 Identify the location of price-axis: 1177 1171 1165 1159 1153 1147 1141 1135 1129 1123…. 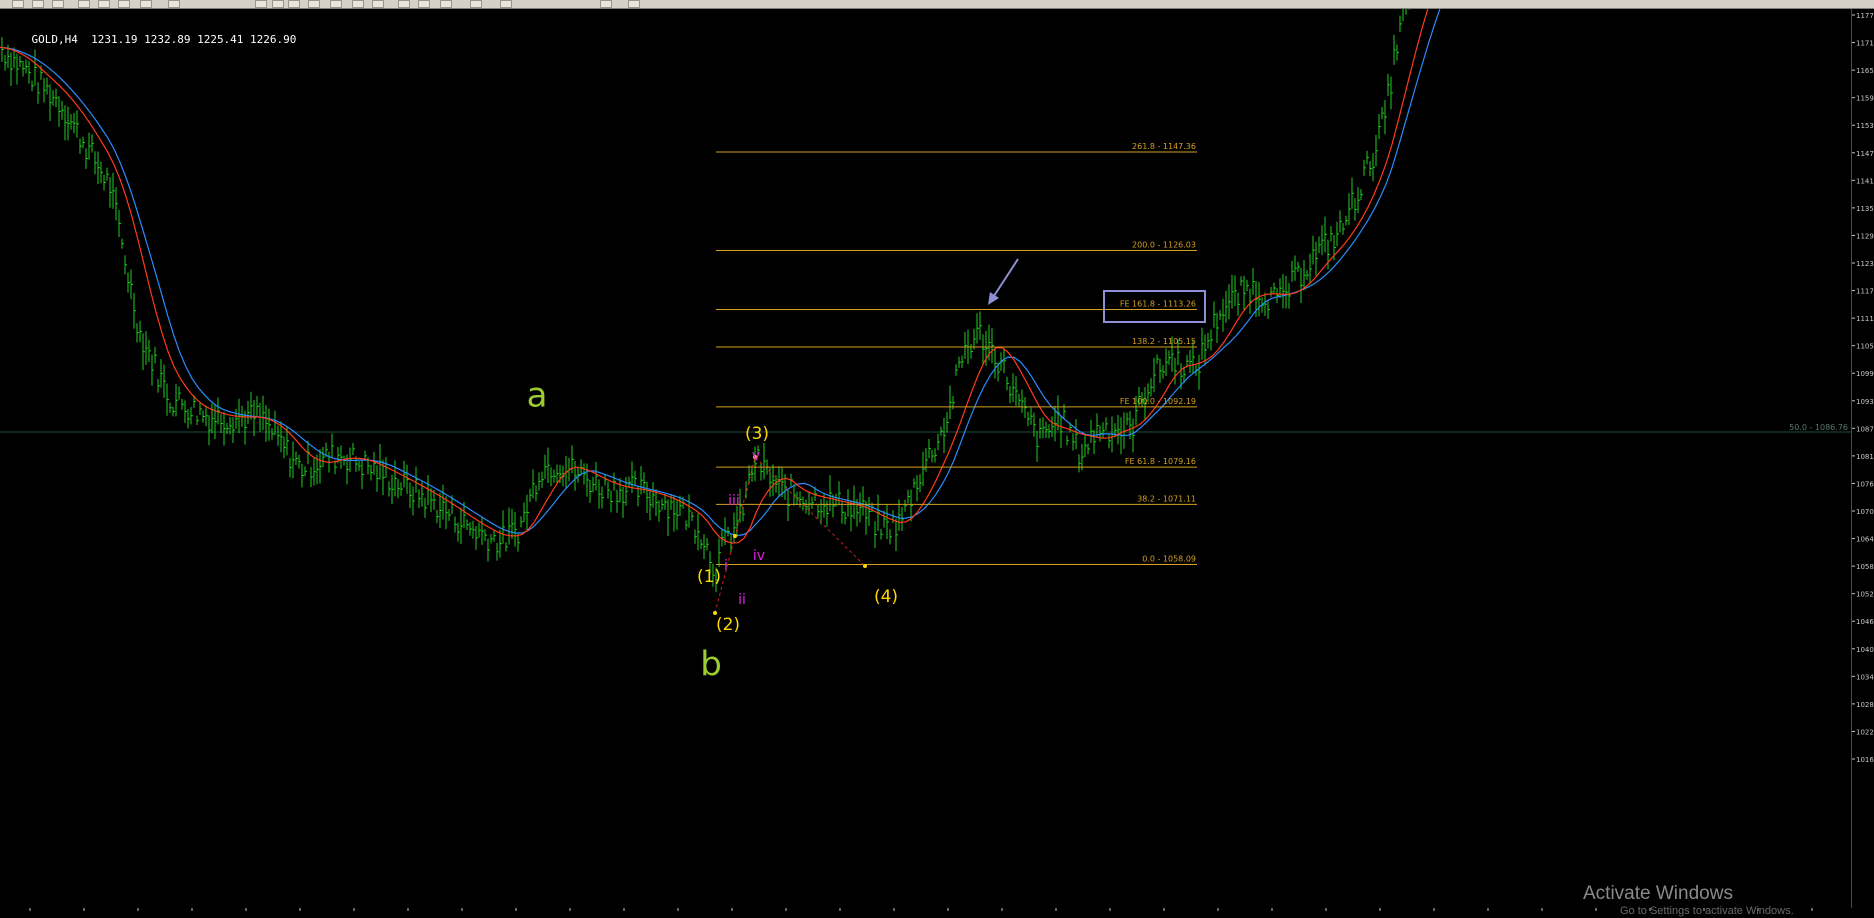
(1863, 458).